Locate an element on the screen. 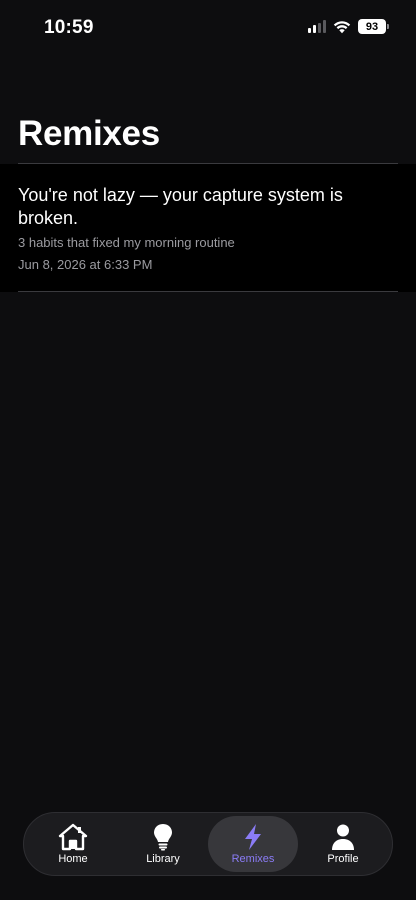  tab-remixes-label: Remixes is located at coordinates (253, 859).